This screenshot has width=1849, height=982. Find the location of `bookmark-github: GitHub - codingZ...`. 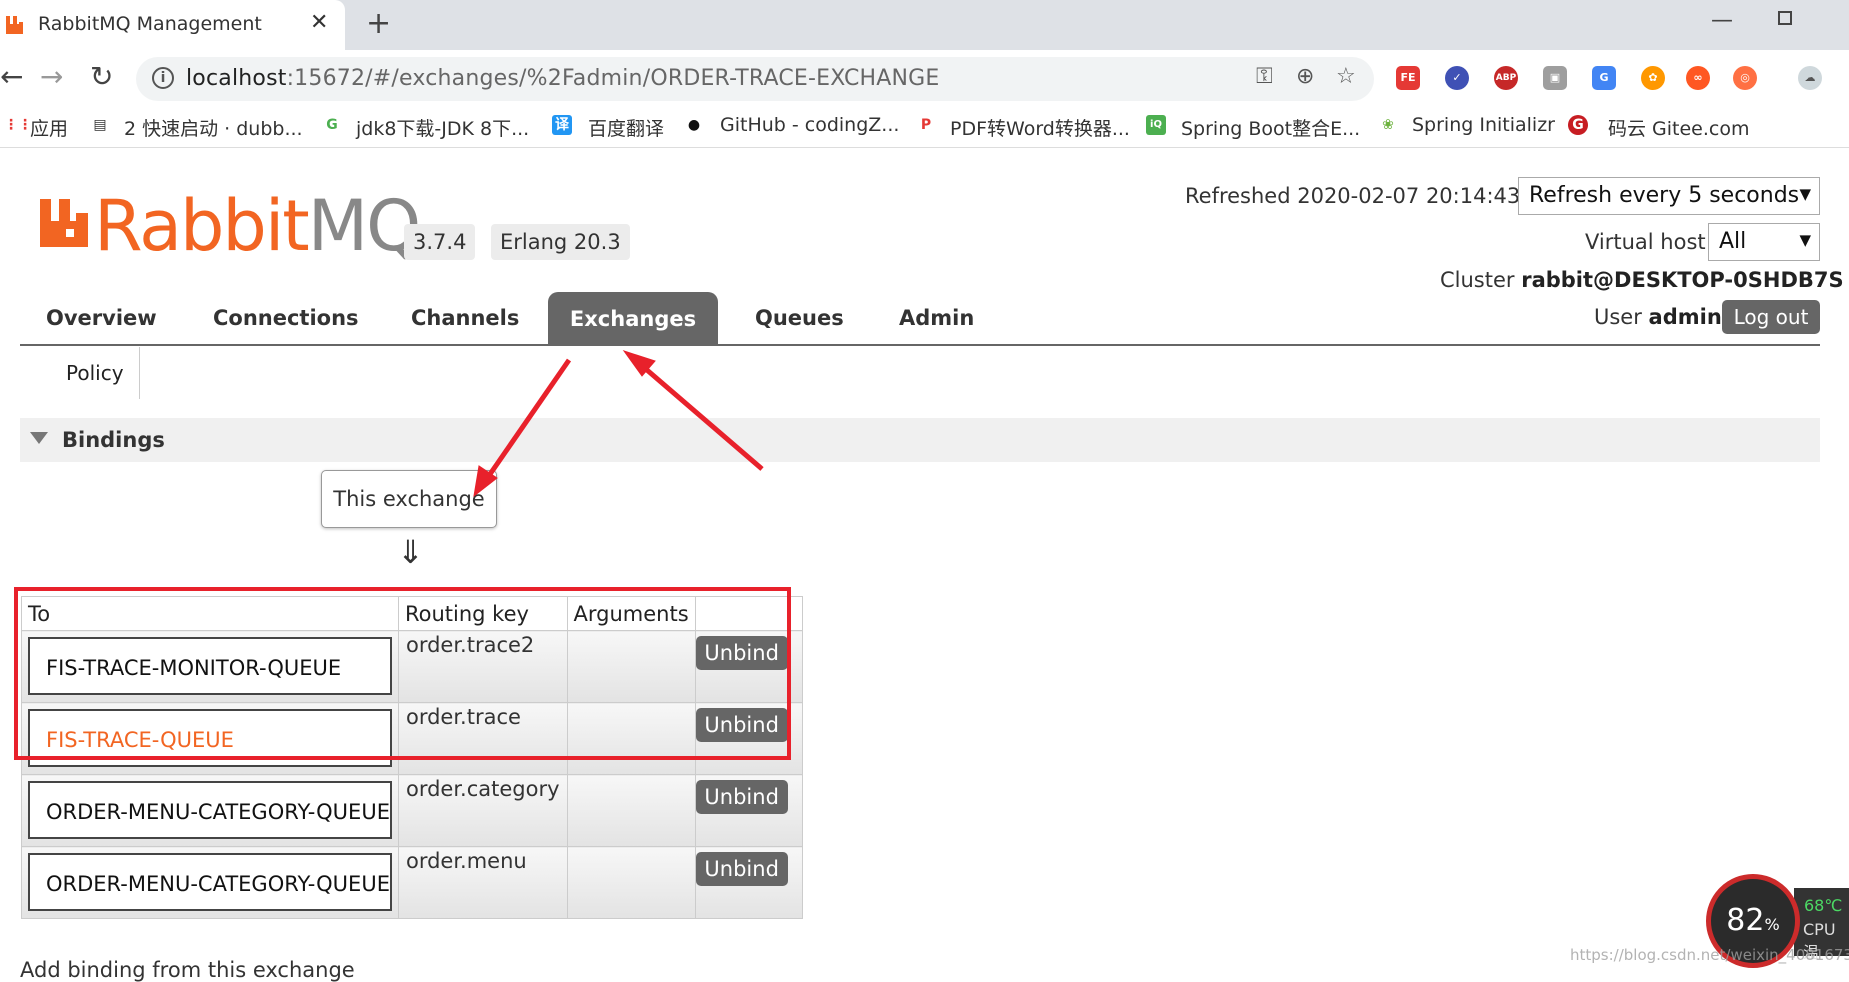

bookmark-github: GitHub - codingZ... is located at coordinates (809, 125).